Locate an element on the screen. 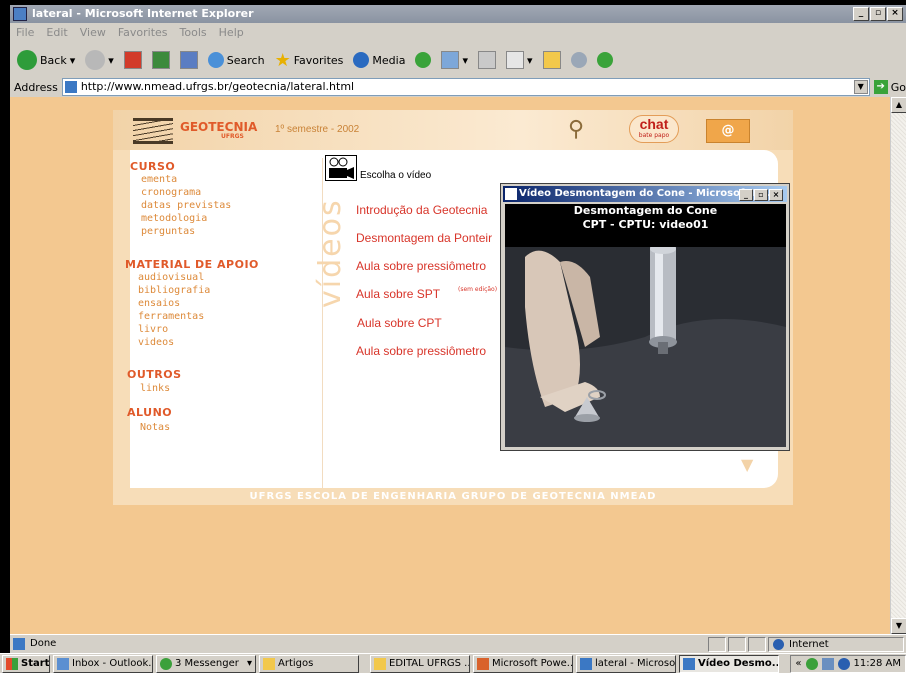  popup-maximize-button: ▫ is located at coordinates (761, 195).